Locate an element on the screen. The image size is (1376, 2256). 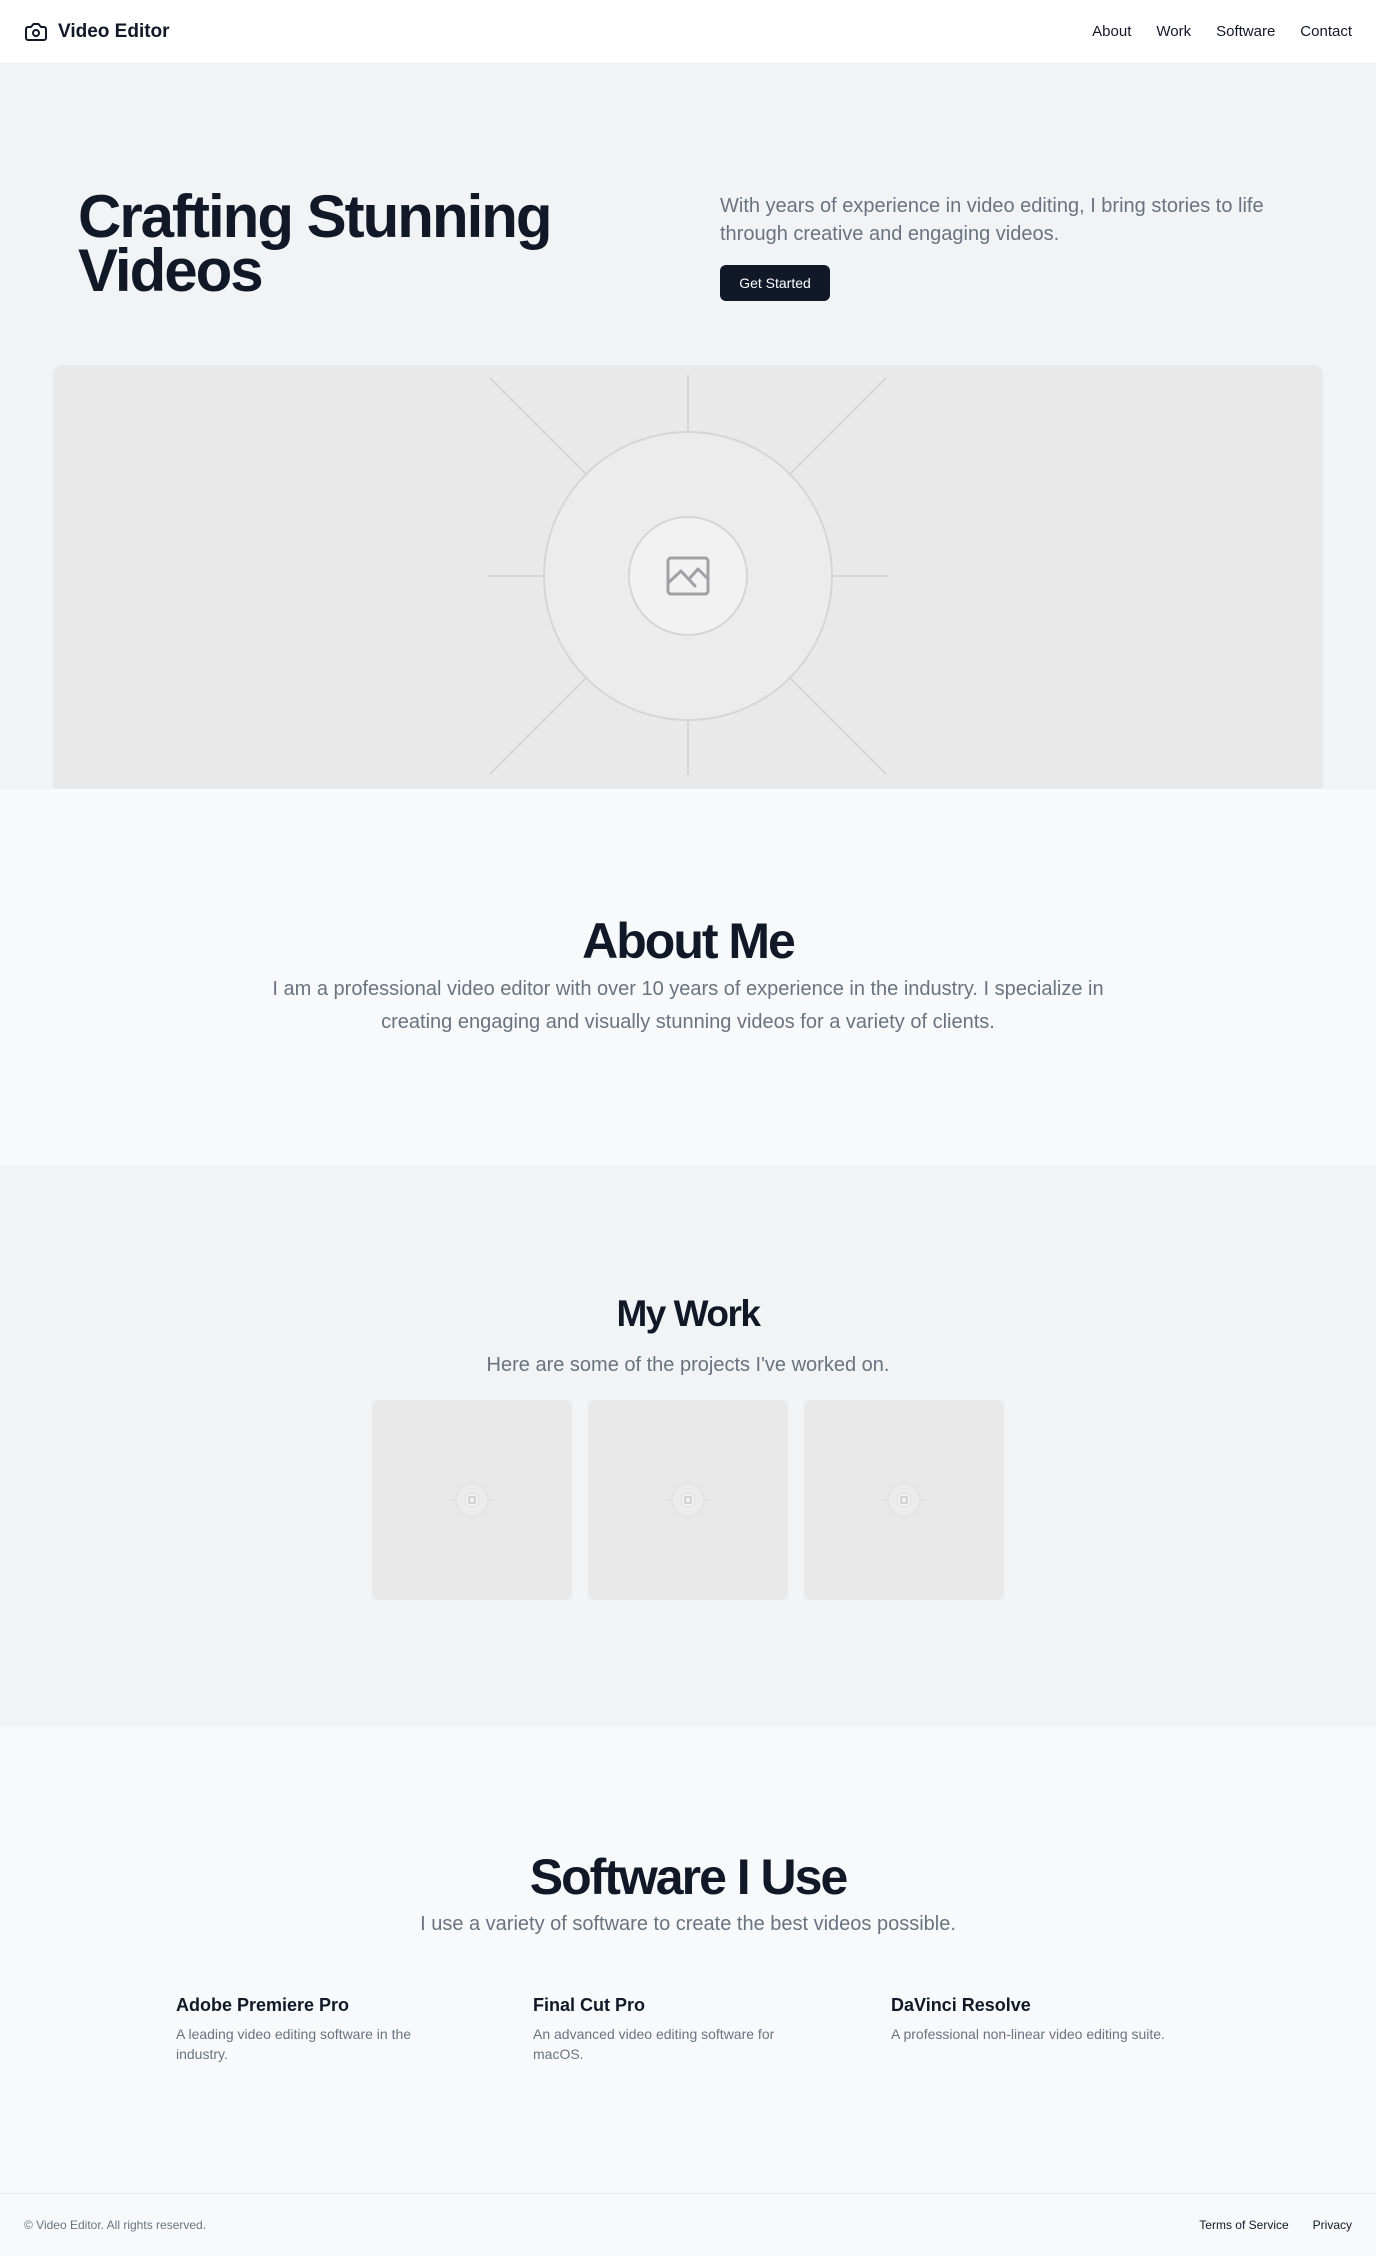
software-name: Adobe Premiere Pro is located at coordinates (263, 2005).